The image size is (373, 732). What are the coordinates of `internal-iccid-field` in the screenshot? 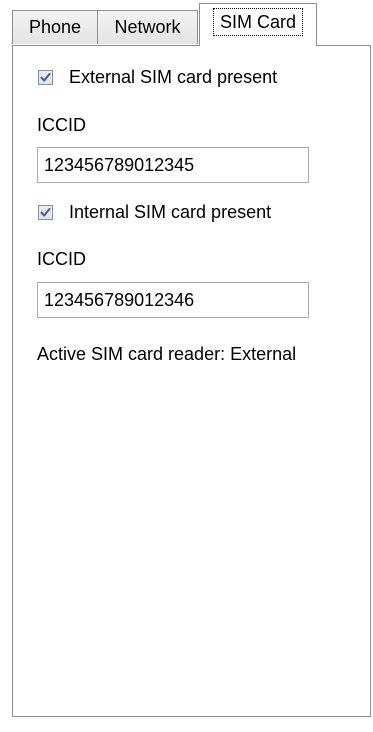 It's located at (173, 300).